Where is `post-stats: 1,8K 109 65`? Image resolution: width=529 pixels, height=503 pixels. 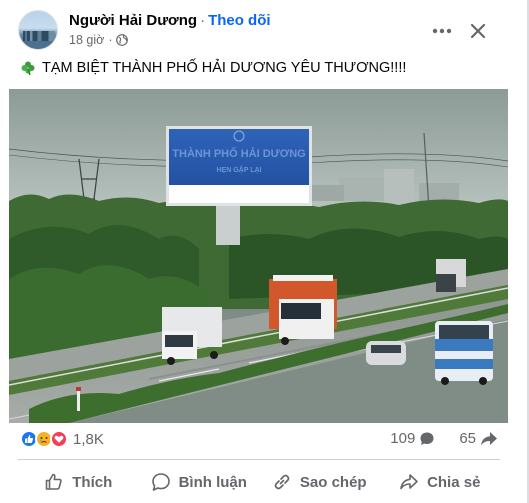
post-stats: 1,8K 109 65 is located at coordinates (259, 441).